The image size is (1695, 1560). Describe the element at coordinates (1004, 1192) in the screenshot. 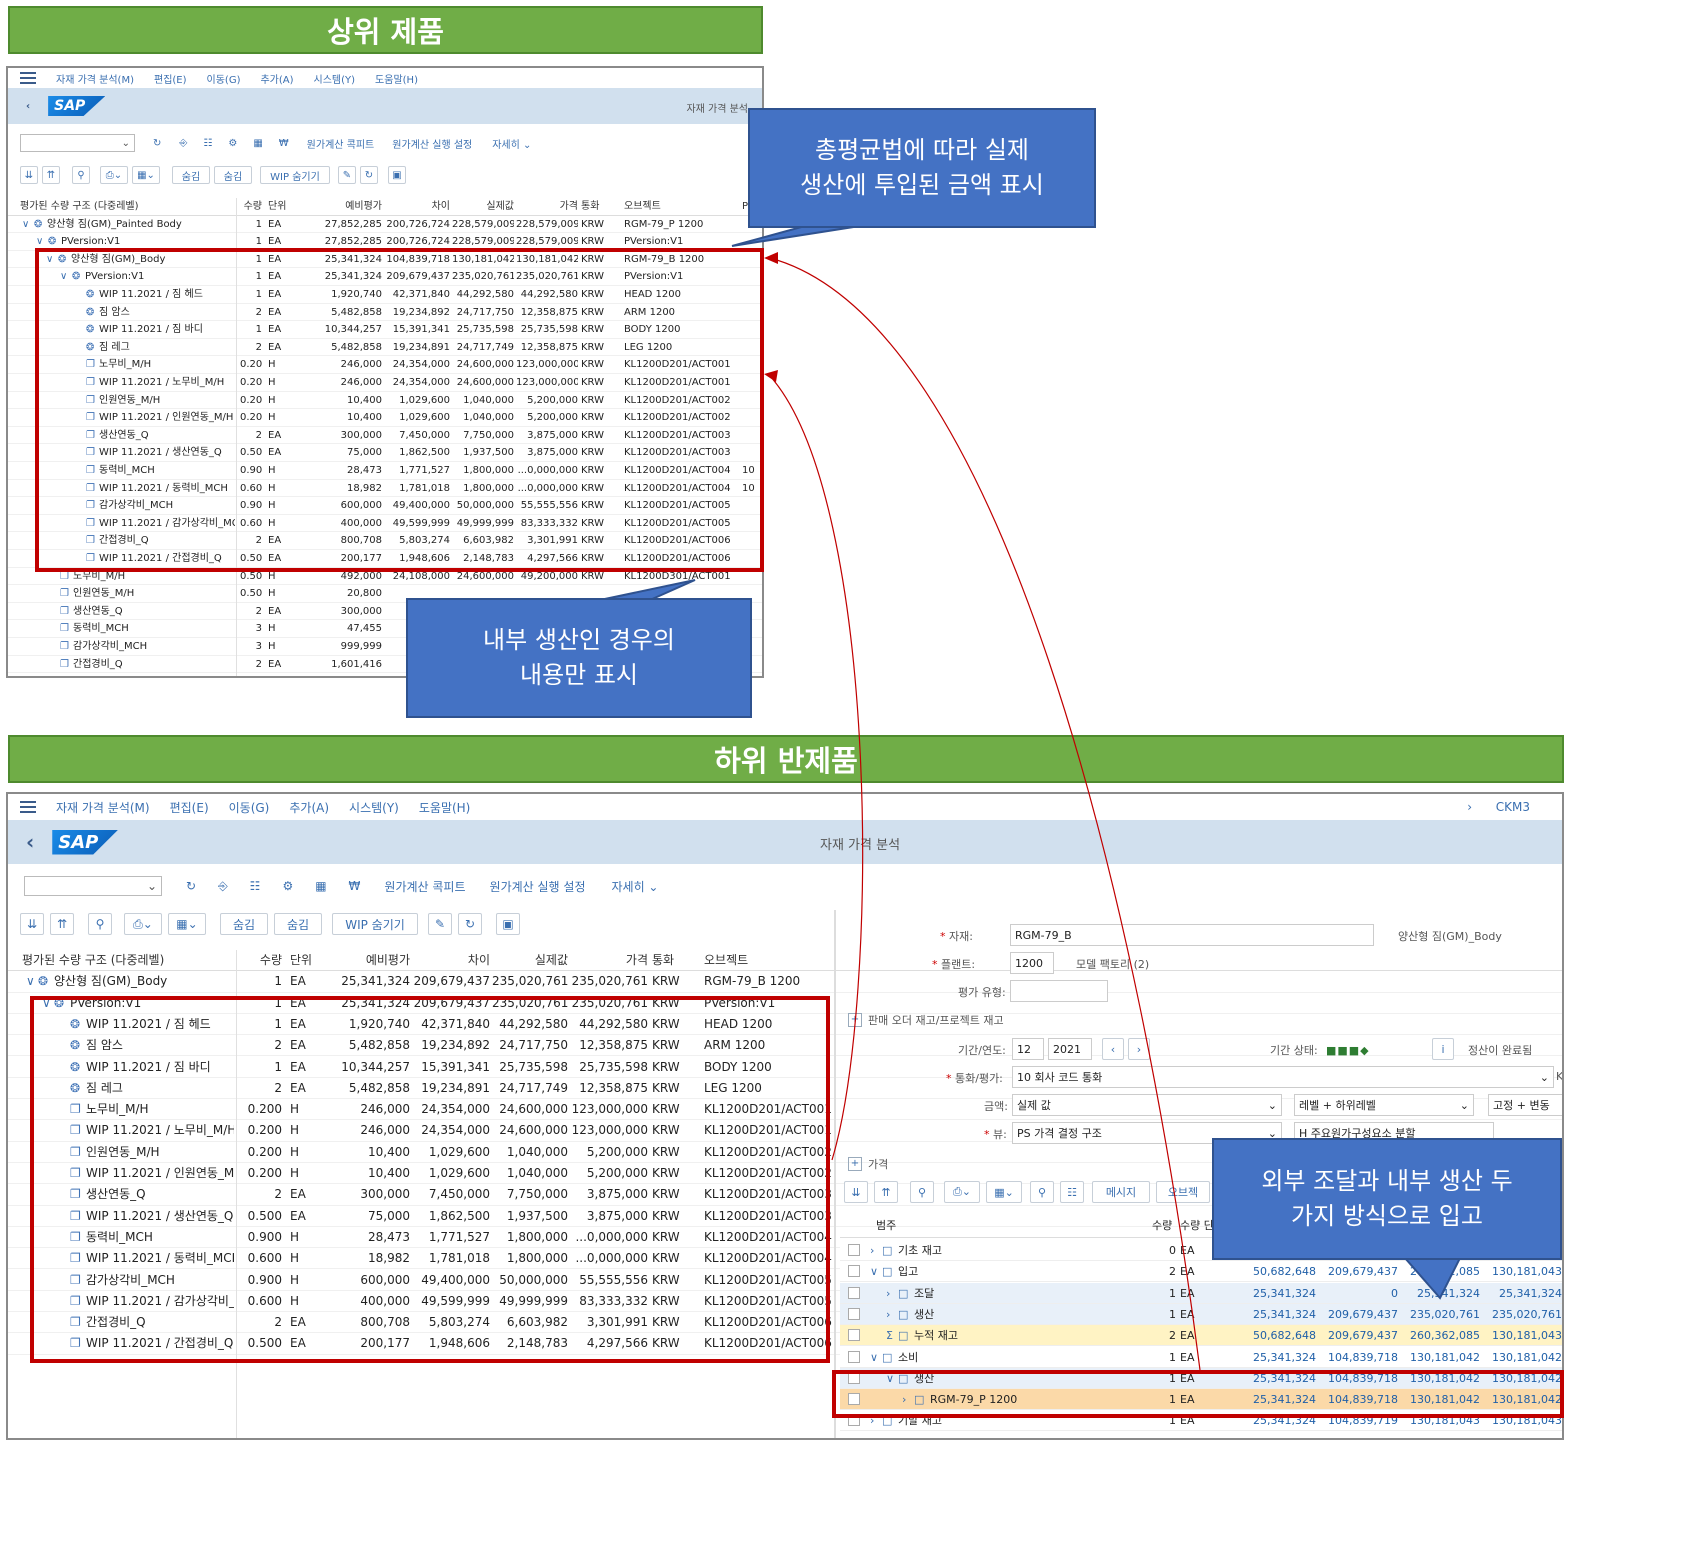

I see `layout-button-3: ▦⌄` at that location.